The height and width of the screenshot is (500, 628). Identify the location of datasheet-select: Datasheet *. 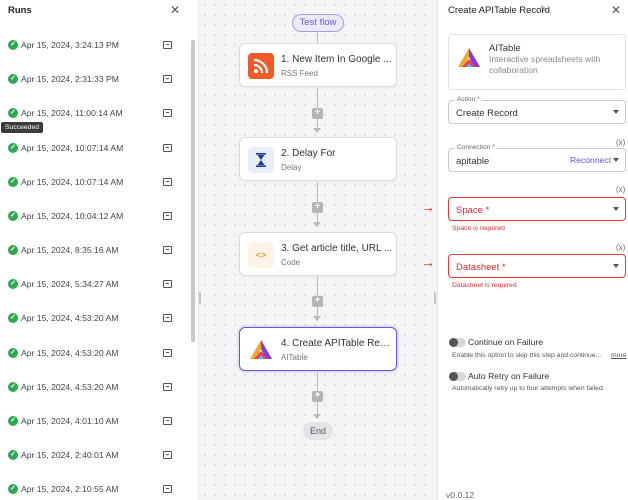
(537, 266).